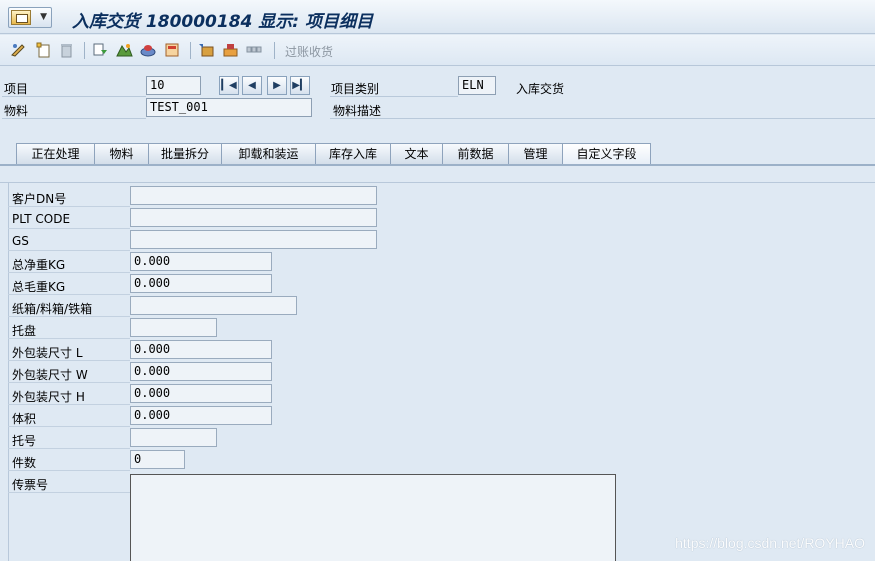 The image size is (875, 561). Describe the element at coordinates (268, 153) in the screenshot. I see `tab-loading-shipping: 卸载和装运` at that location.